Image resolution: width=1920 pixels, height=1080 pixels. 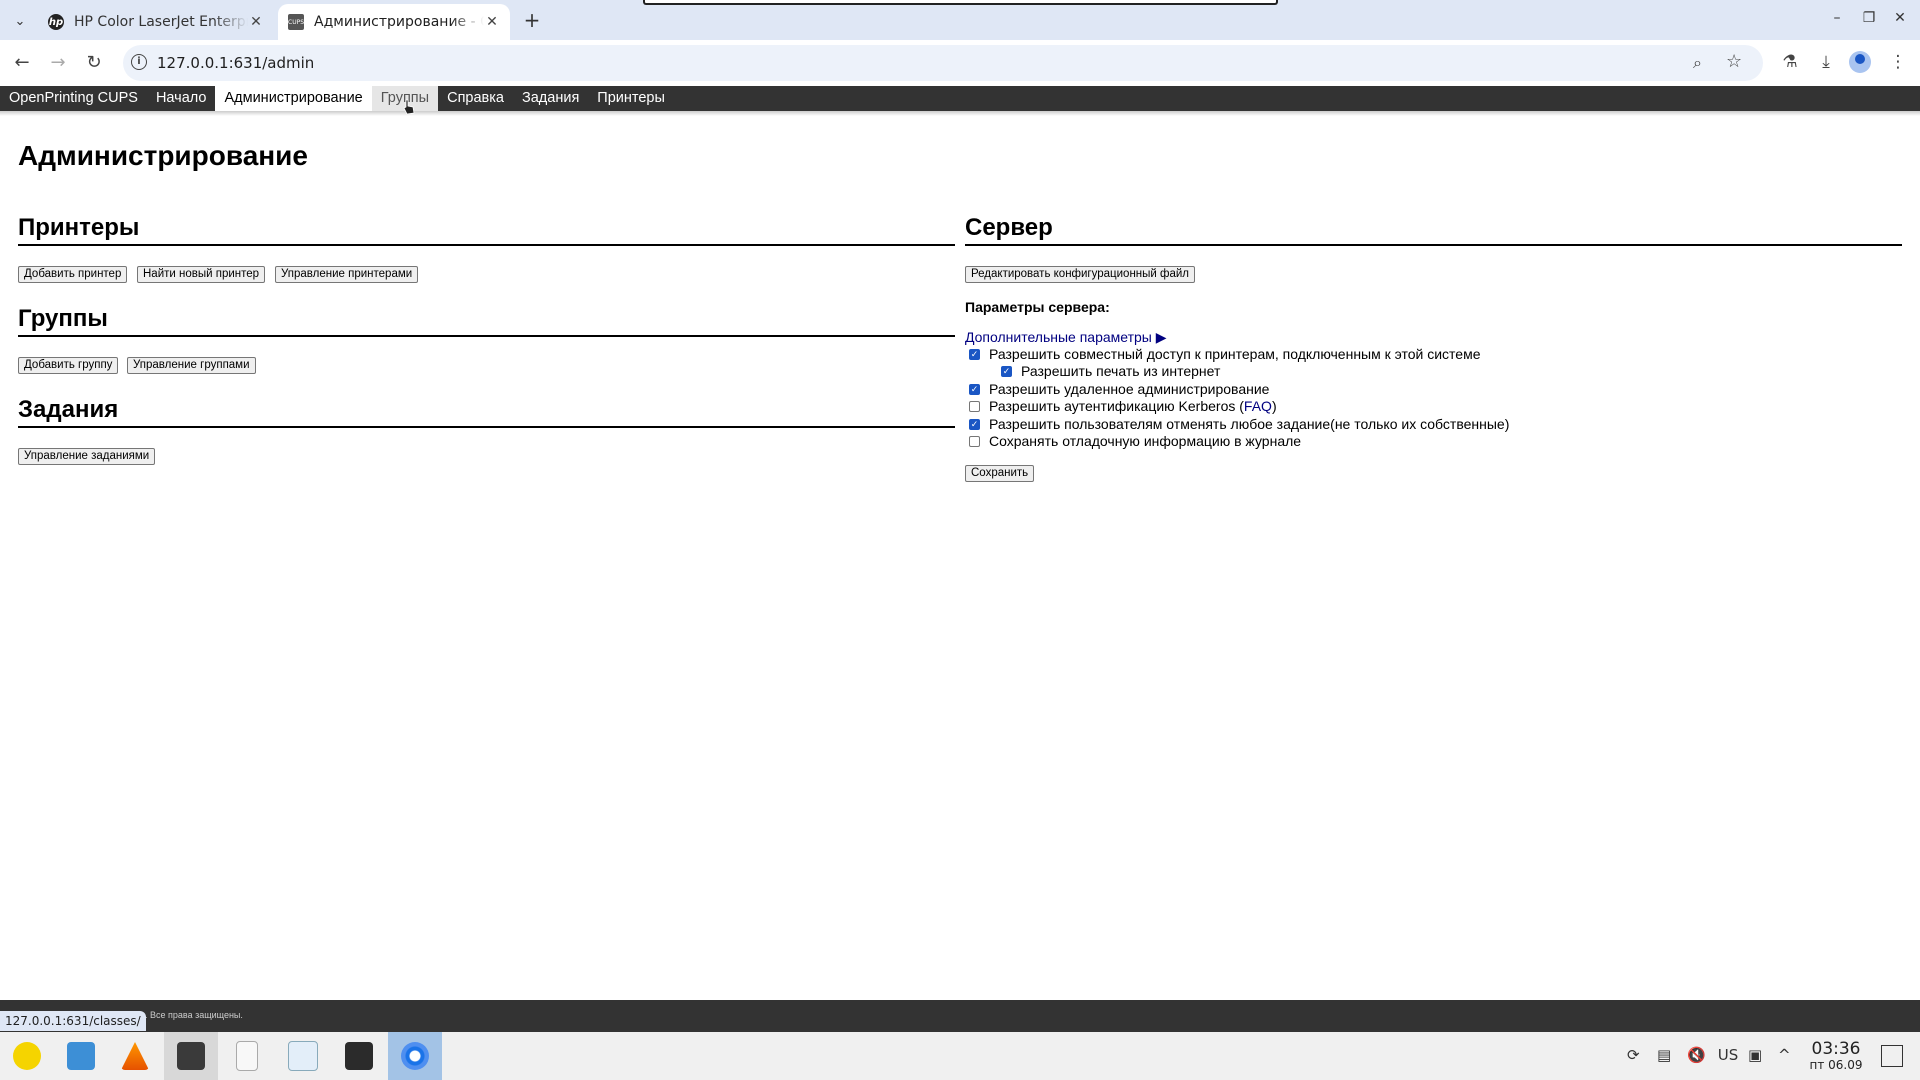 I want to click on printers-heading: Принтеры, so click(x=486, y=230).